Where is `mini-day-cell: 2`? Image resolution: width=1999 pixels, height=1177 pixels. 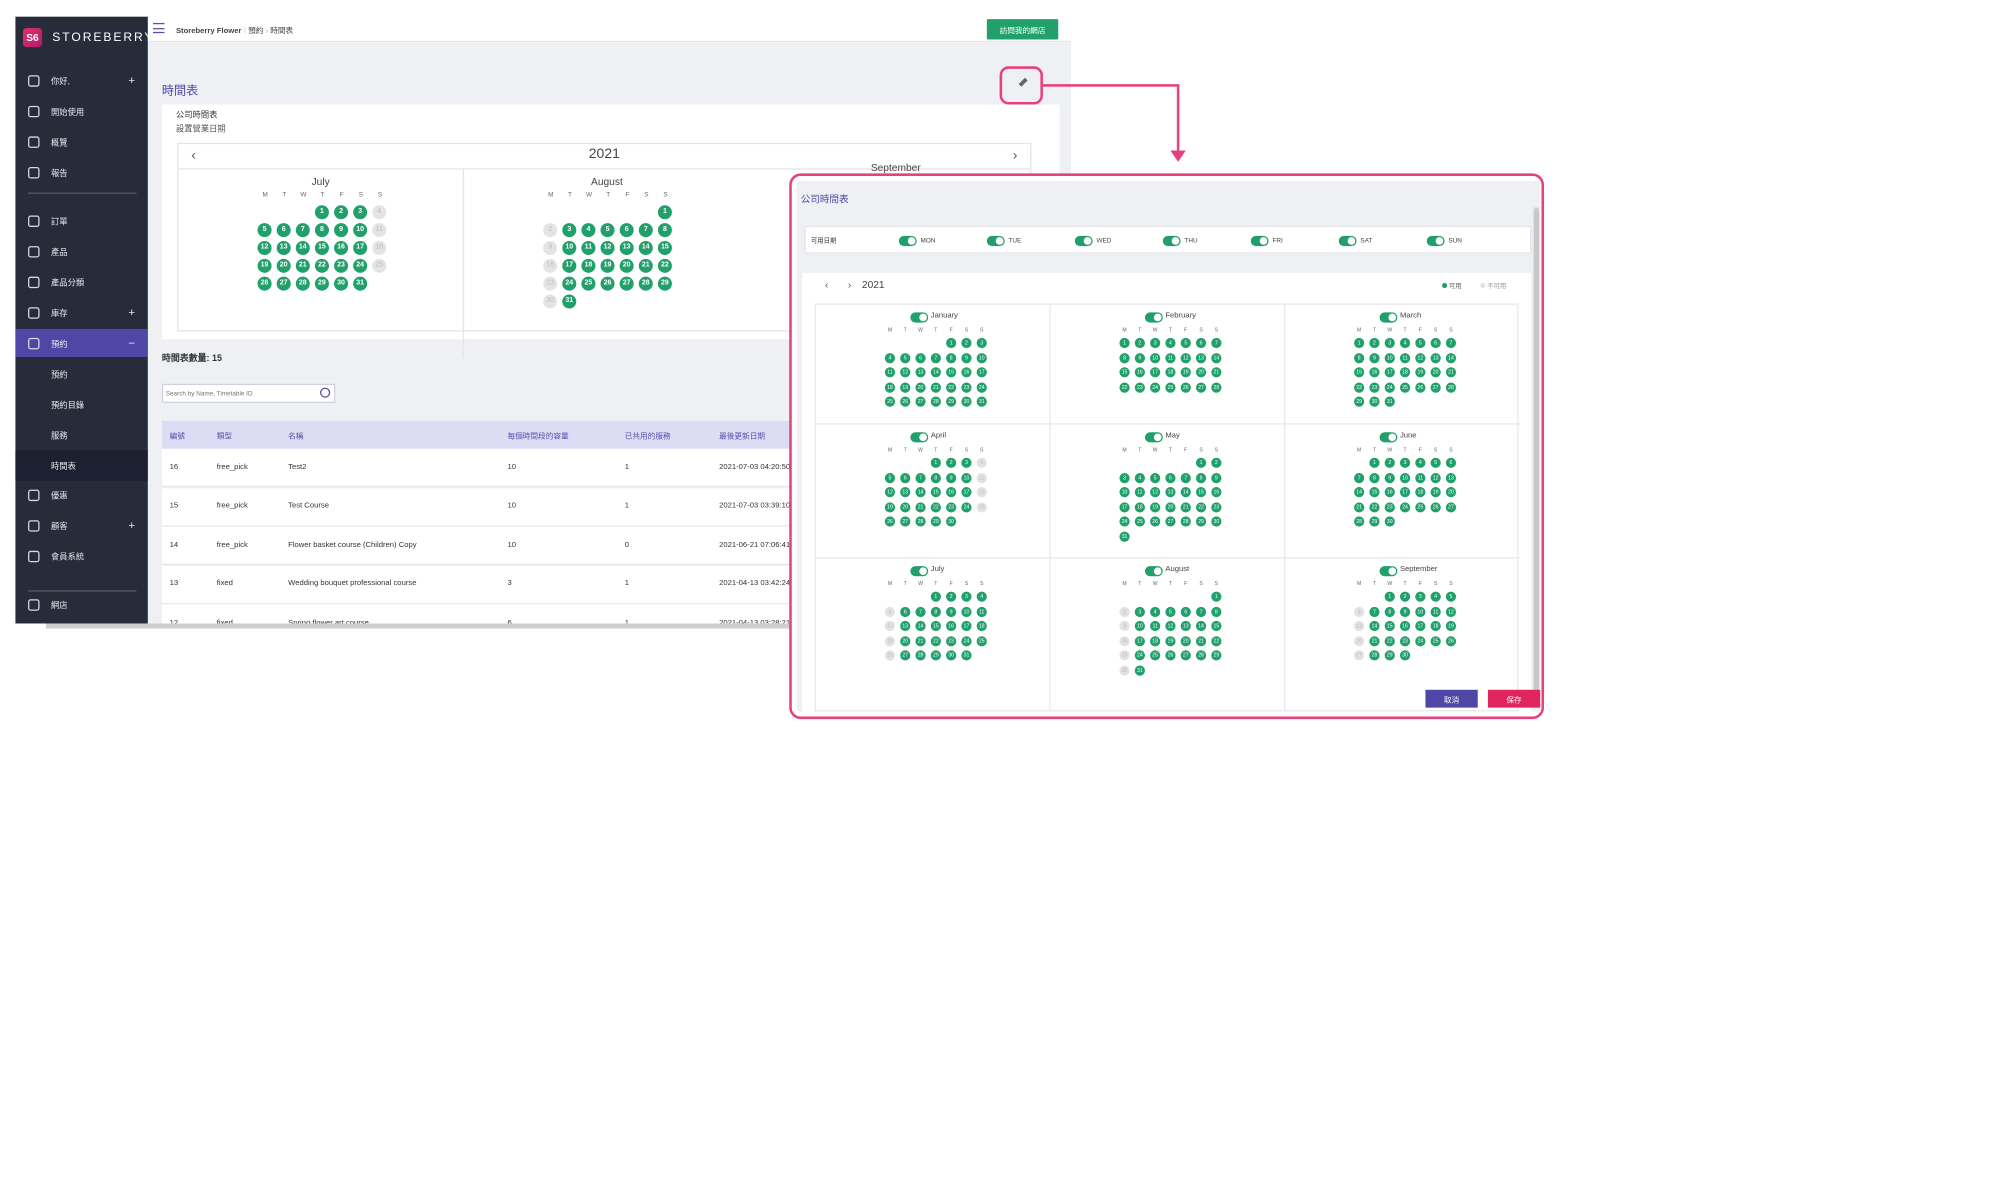
mini-day-cell: 2 is located at coordinates (966, 343).